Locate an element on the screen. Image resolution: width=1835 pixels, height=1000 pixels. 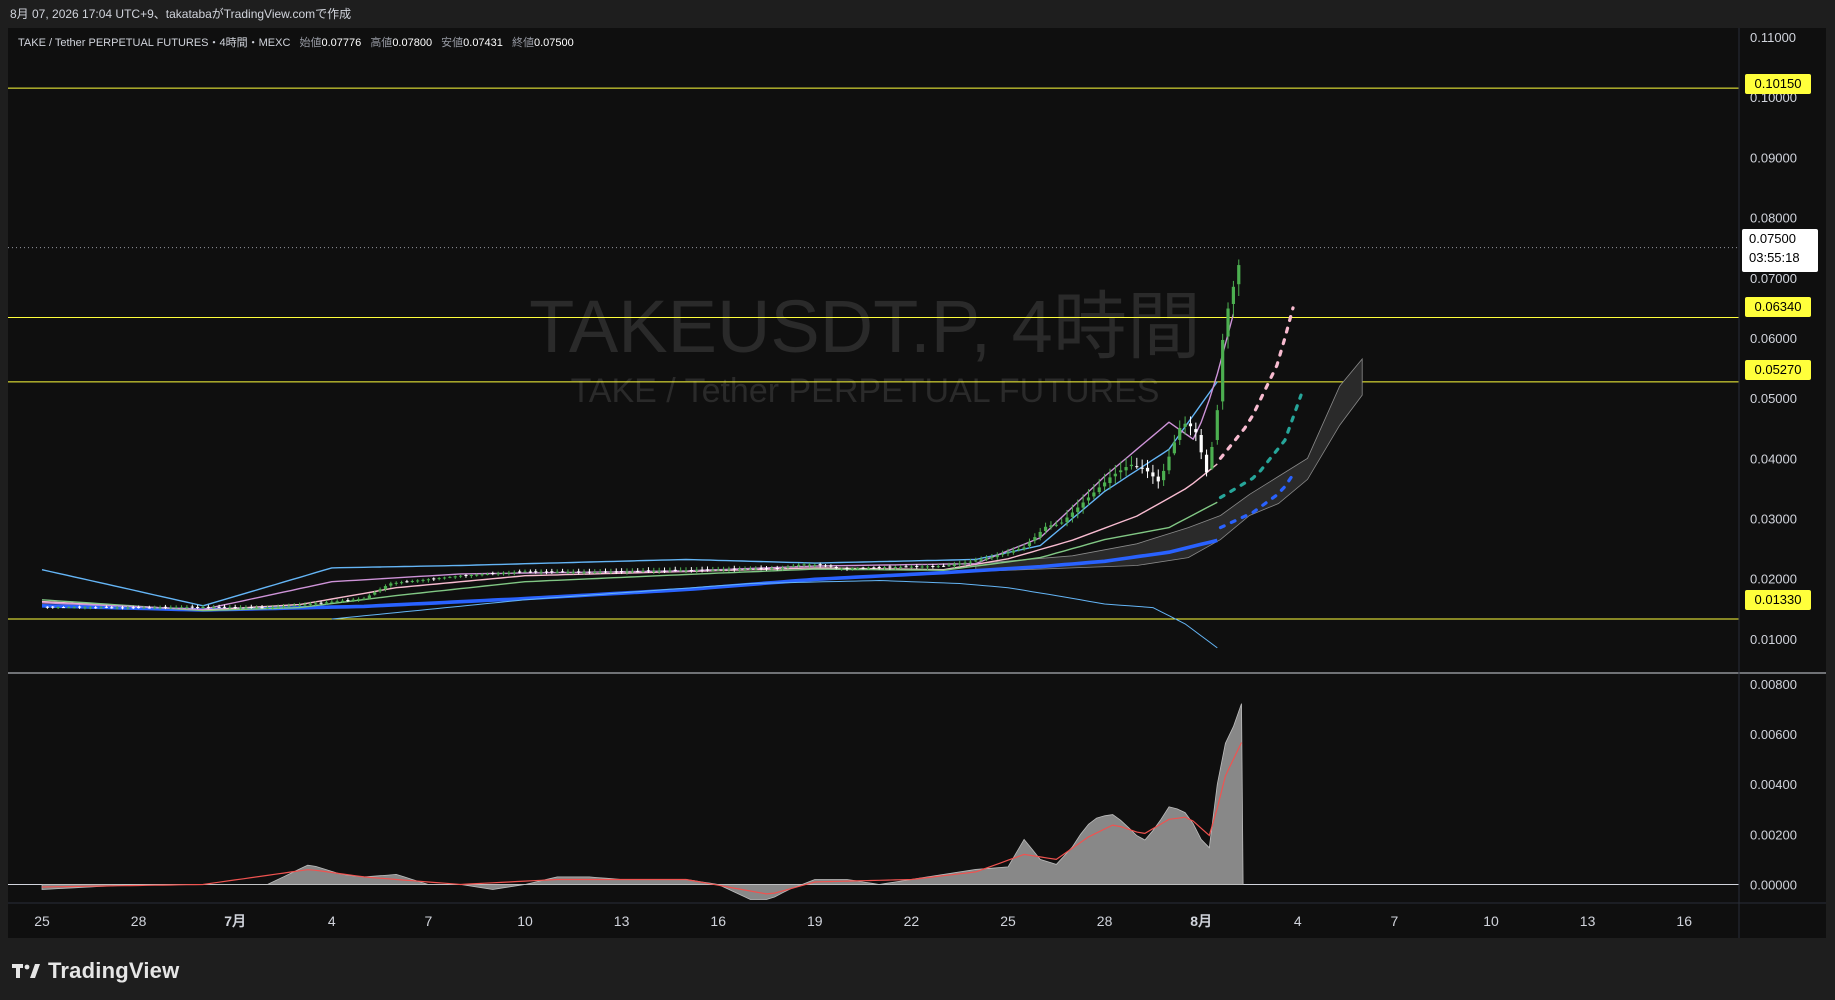
price-tick-label: 0.09000 is located at coordinates (1773, 157).